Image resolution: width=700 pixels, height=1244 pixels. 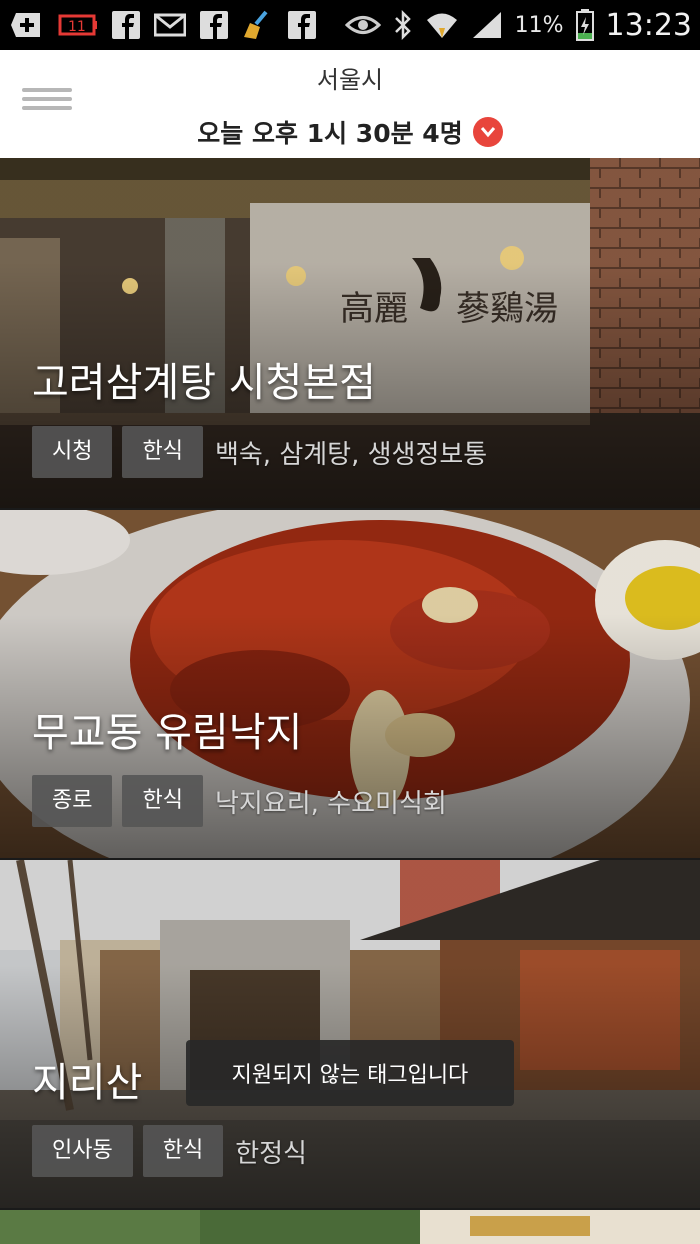 What do you see at coordinates (539, 25) in the screenshot?
I see `battery-percent: 11%` at bounding box center [539, 25].